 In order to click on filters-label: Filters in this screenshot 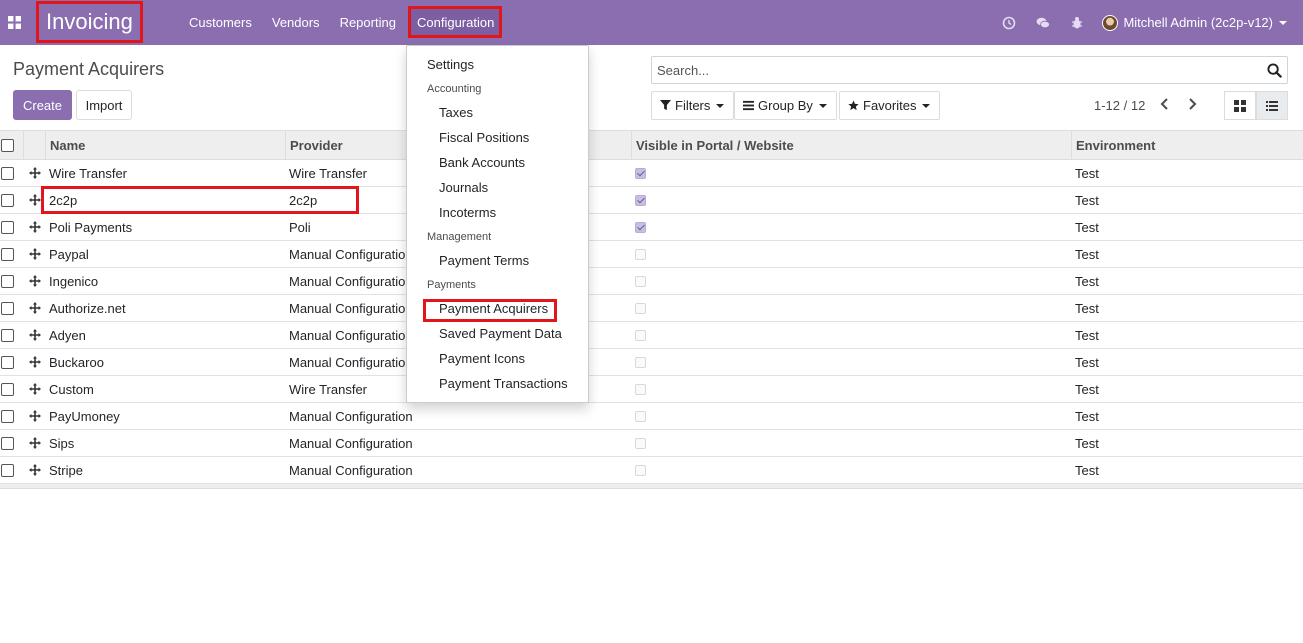, I will do `click(693, 105)`.